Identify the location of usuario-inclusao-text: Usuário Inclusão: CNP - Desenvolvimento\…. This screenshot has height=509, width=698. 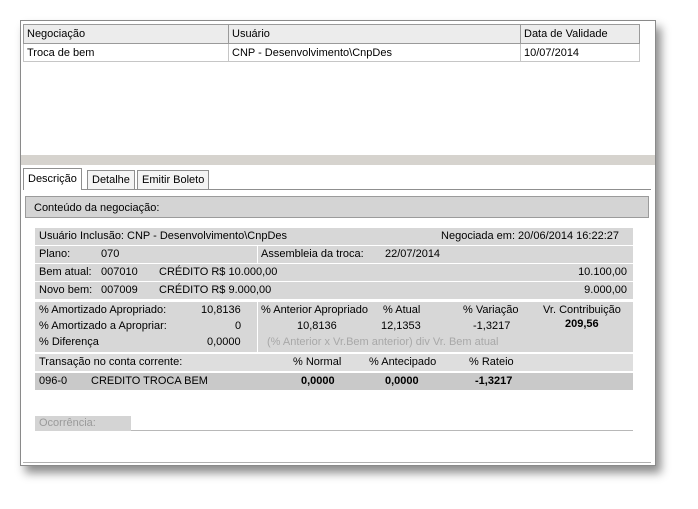
(163, 236).